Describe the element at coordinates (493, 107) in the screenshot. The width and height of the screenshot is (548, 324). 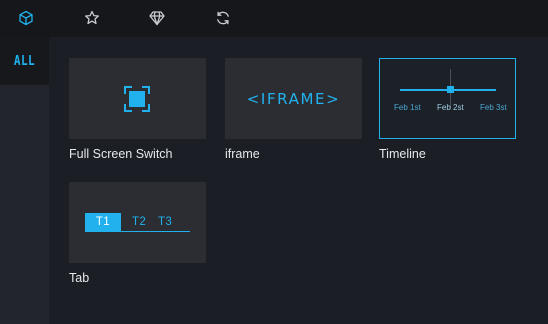
I see `timeline-date-label: Feb 3st` at that location.